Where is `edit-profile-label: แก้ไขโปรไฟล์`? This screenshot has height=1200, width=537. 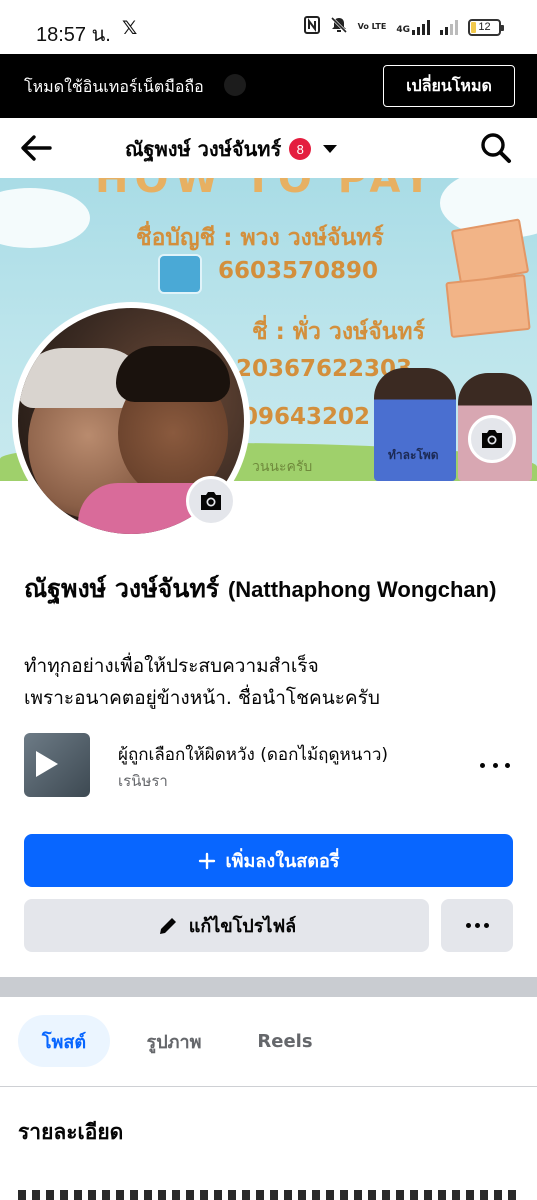
edit-profile-label: แก้ไขโปรไฟล์ is located at coordinates (242, 926).